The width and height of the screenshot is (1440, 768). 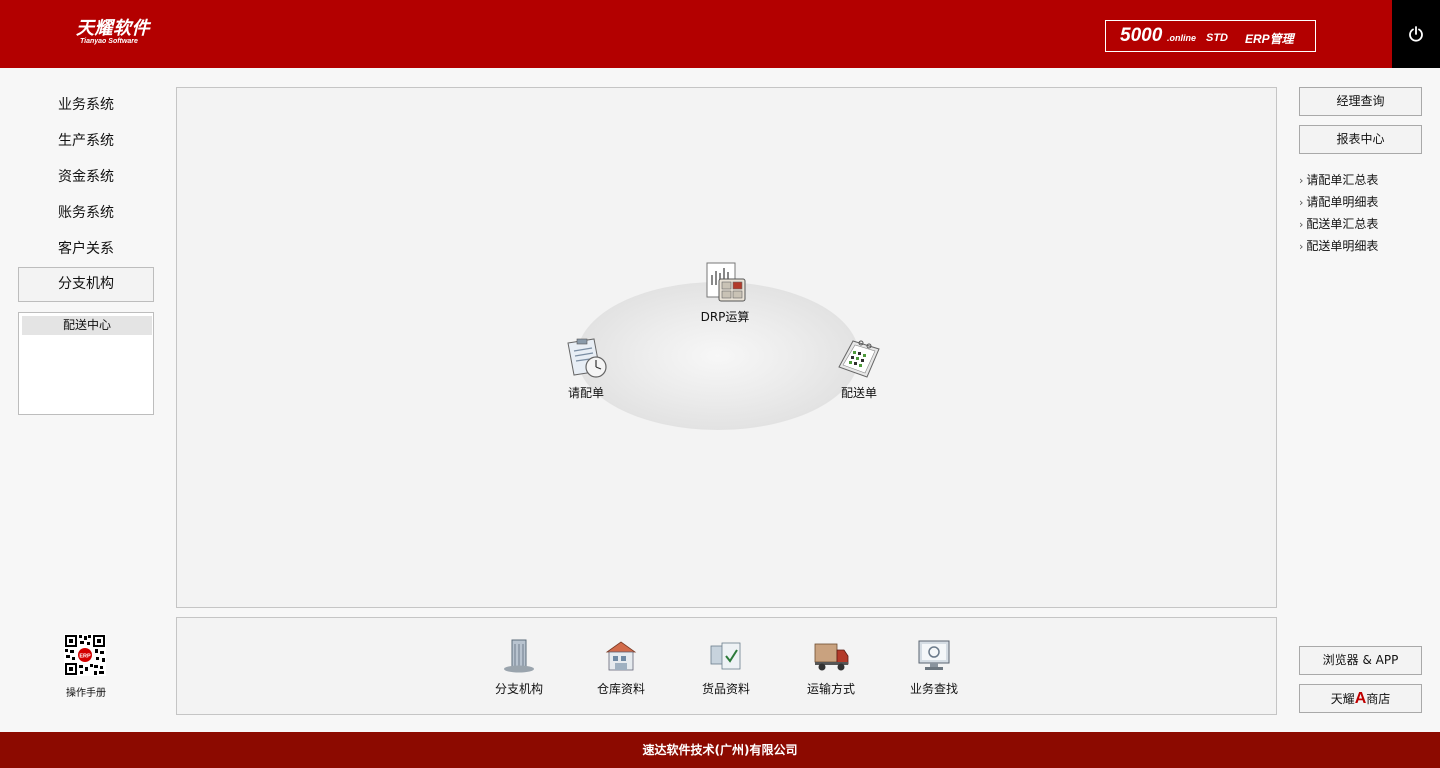 I want to click on sidebar-item-finance: 资金系统, so click(x=86, y=177).